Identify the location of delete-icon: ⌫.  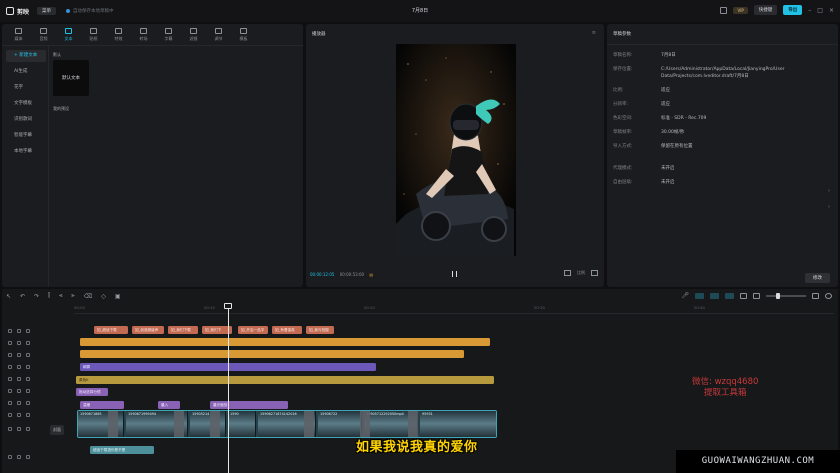
(88, 296).